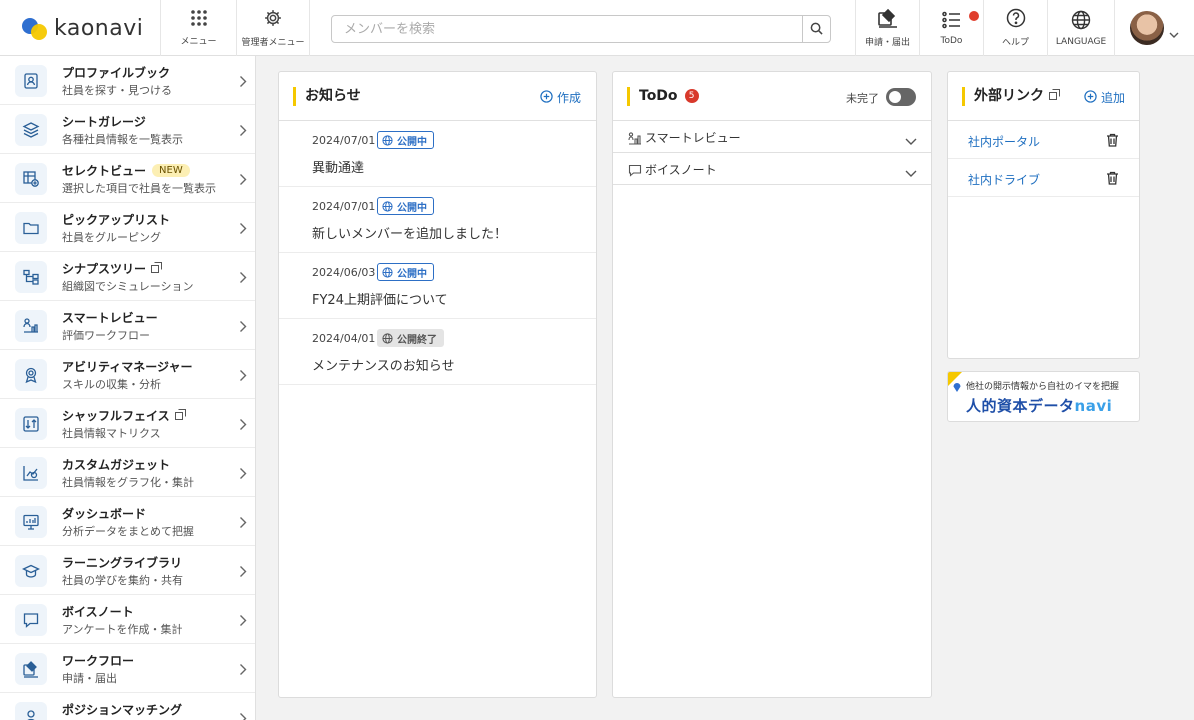 This screenshot has width=1194, height=720. Describe the element at coordinates (112, 268) in the screenshot. I see `sidebar-item-title: シナプスツリー` at that location.